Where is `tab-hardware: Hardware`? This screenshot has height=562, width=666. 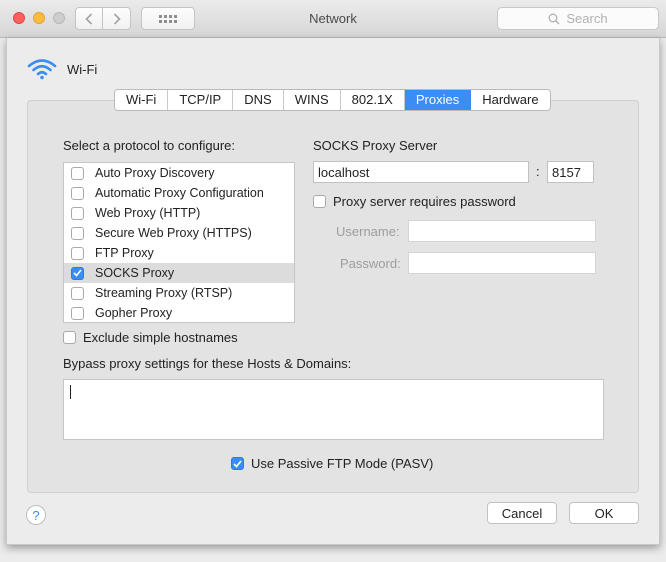
tab-hardware: Hardware is located at coordinates (510, 100).